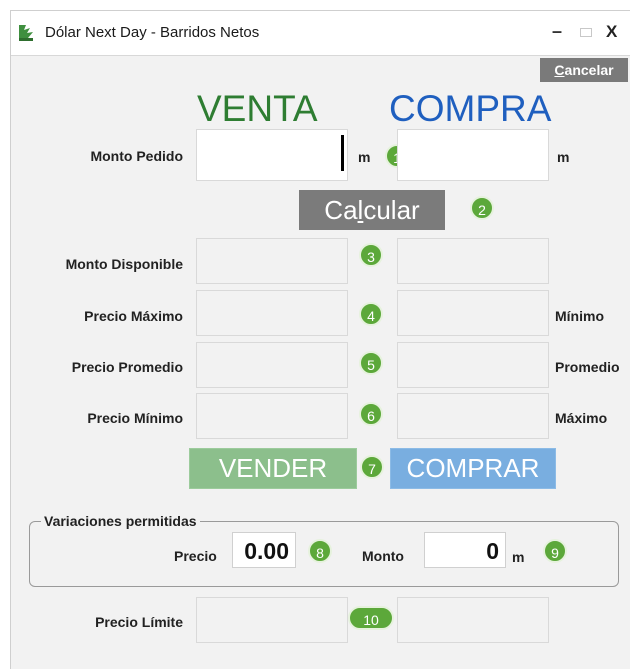 Image resolution: width=630 pixels, height=669 pixels. I want to click on close-icon: X, so click(611, 32).